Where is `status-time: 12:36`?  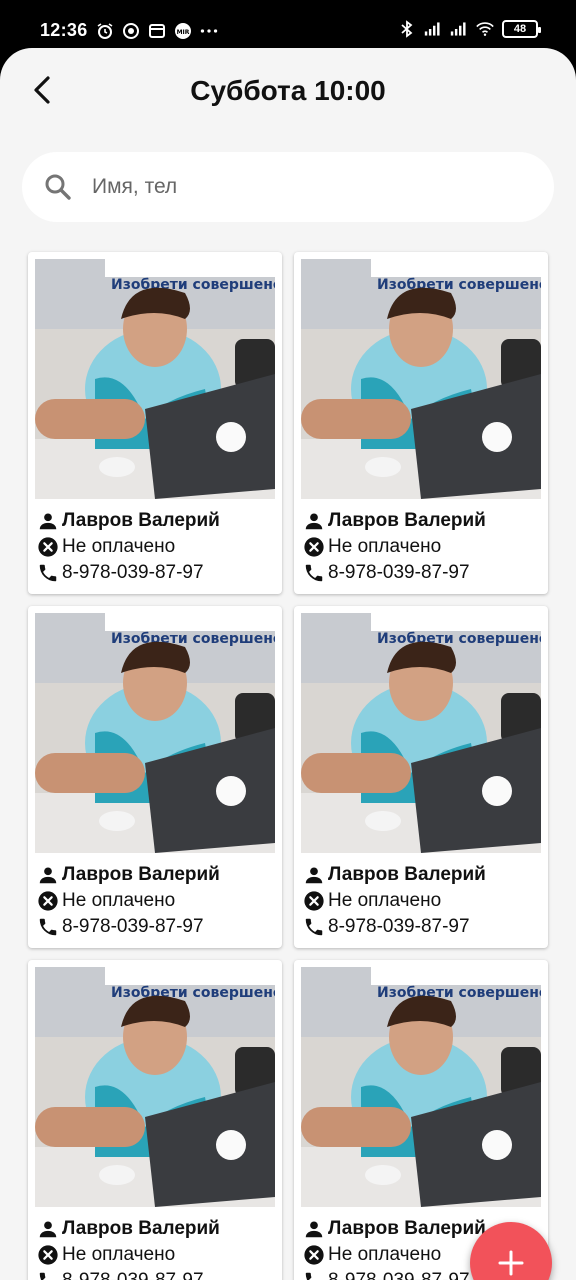
status-time: 12:36 is located at coordinates (64, 30).